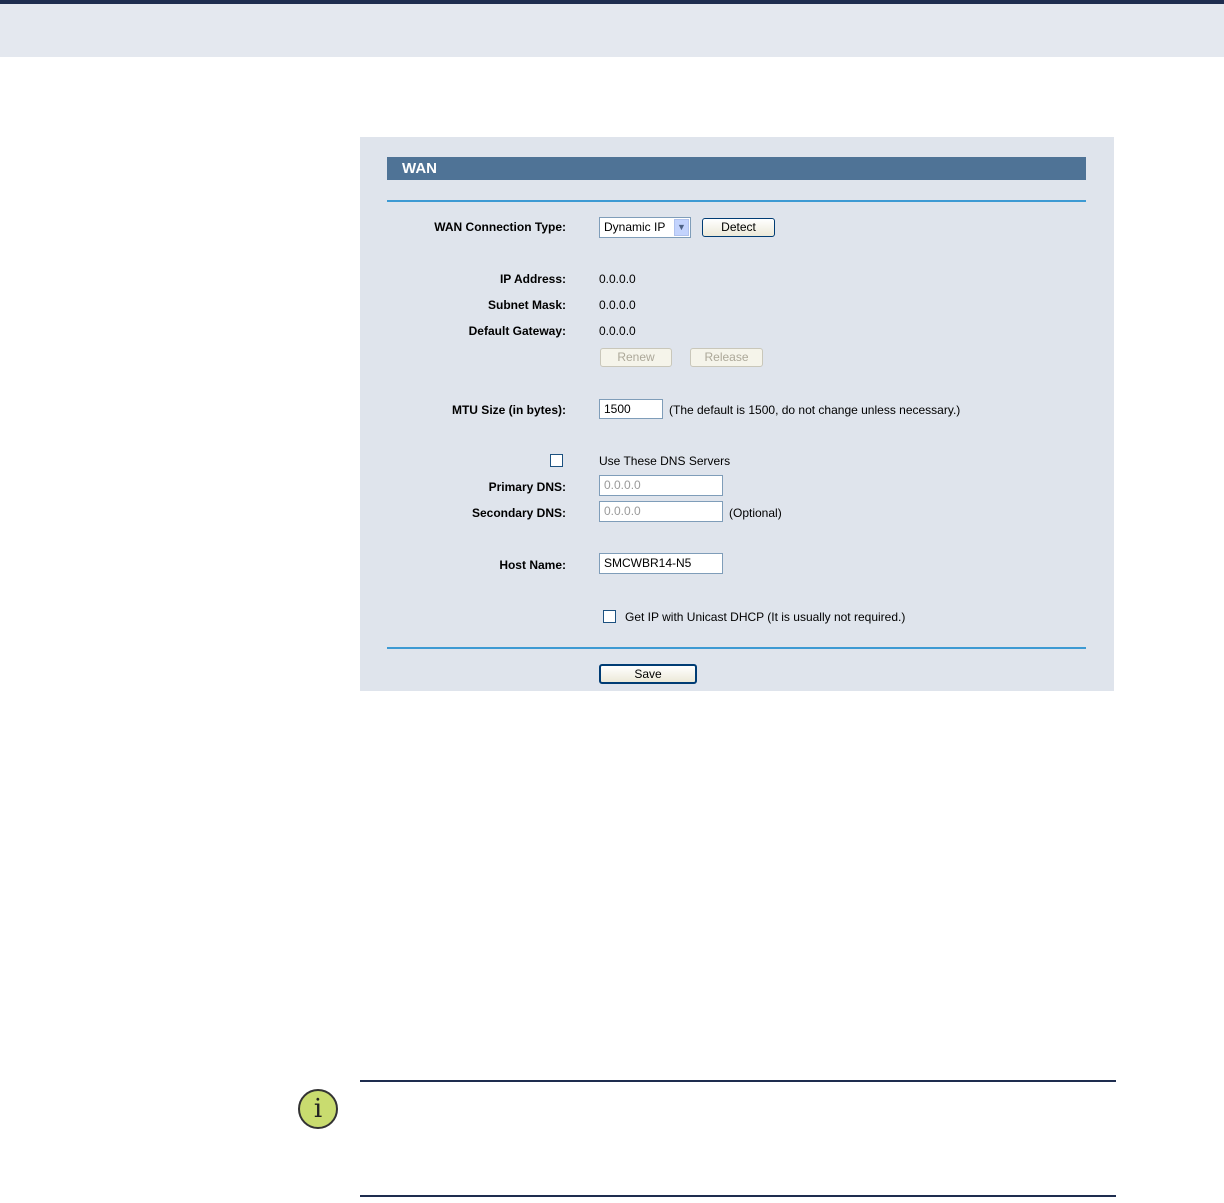 Image resolution: width=1224 pixels, height=1203 pixels. What do you see at coordinates (532, 279) in the screenshot?
I see `ip-address-label: IP Address:` at bounding box center [532, 279].